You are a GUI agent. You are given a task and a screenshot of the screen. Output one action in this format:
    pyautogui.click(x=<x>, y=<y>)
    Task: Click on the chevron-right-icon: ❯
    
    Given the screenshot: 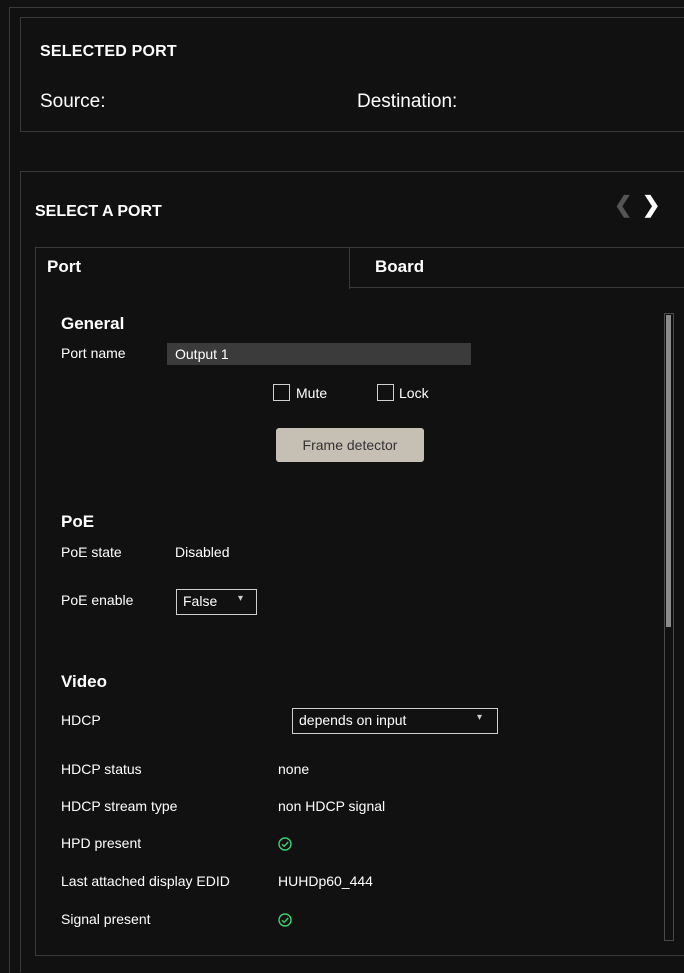 What is the action you would take?
    pyautogui.click(x=651, y=205)
    